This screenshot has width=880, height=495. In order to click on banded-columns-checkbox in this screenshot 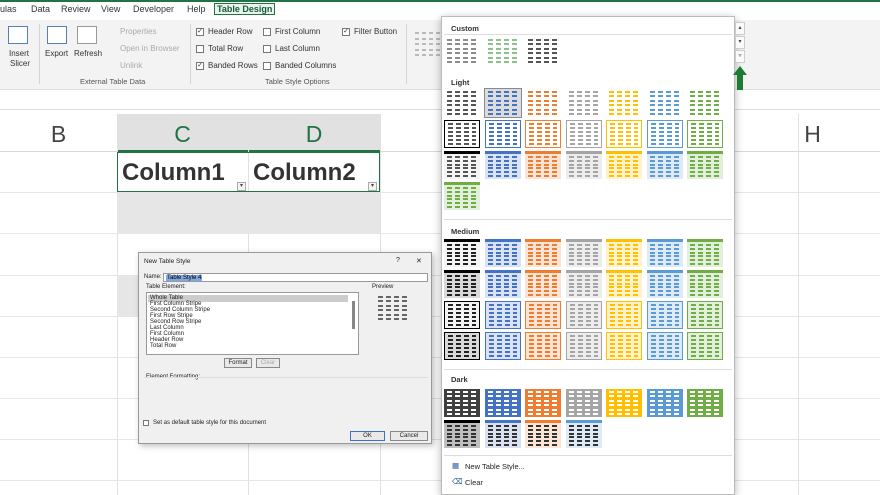, I will do `click(267, 66)`.